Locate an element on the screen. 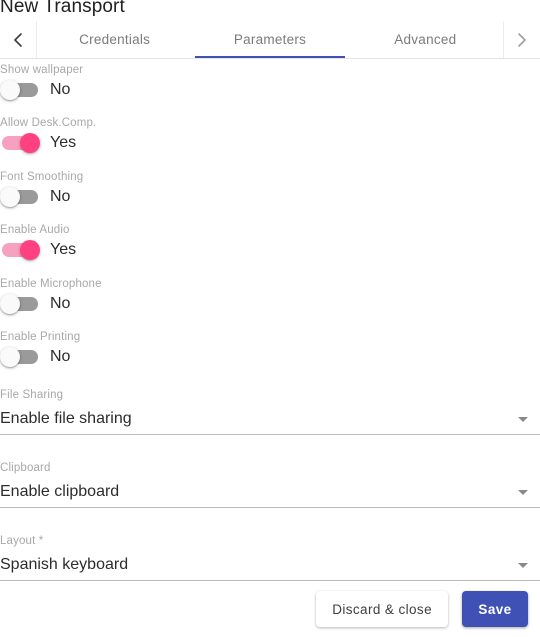 This screenshot has height=637, width=540. select-value: Enable clipboard is located at coordinates (60, 492).